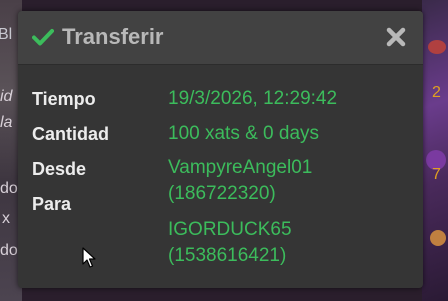  Describe the element at coordinates (43, 37) in the screenshot. I see `check-icon` at that location.